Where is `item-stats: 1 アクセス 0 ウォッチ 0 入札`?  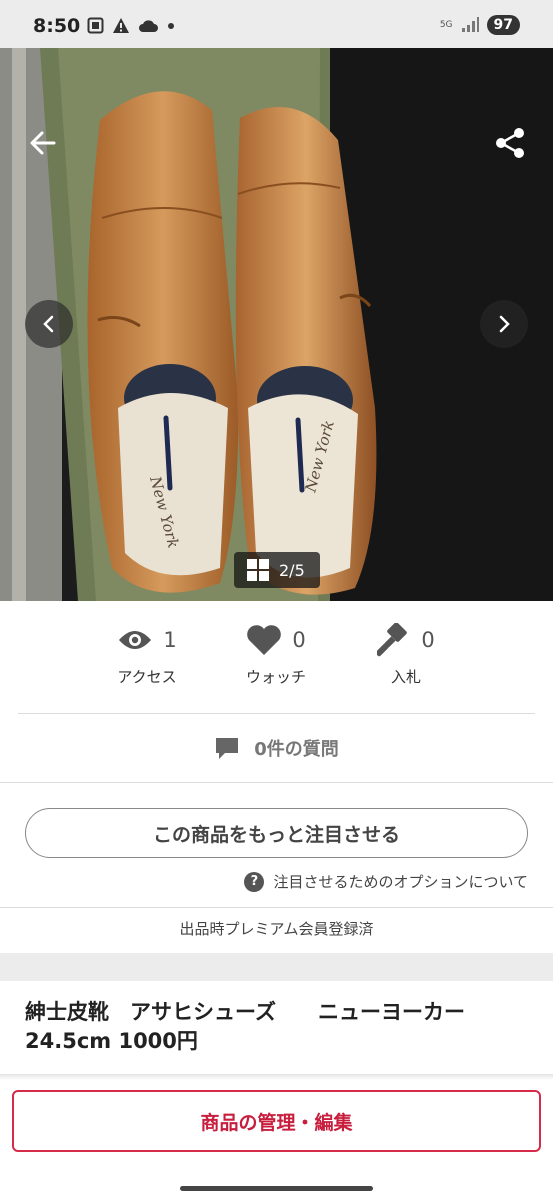
item-stats: 1 アクセス 0 ウォッチ 0 入札 is located at coordinates (276, 663).